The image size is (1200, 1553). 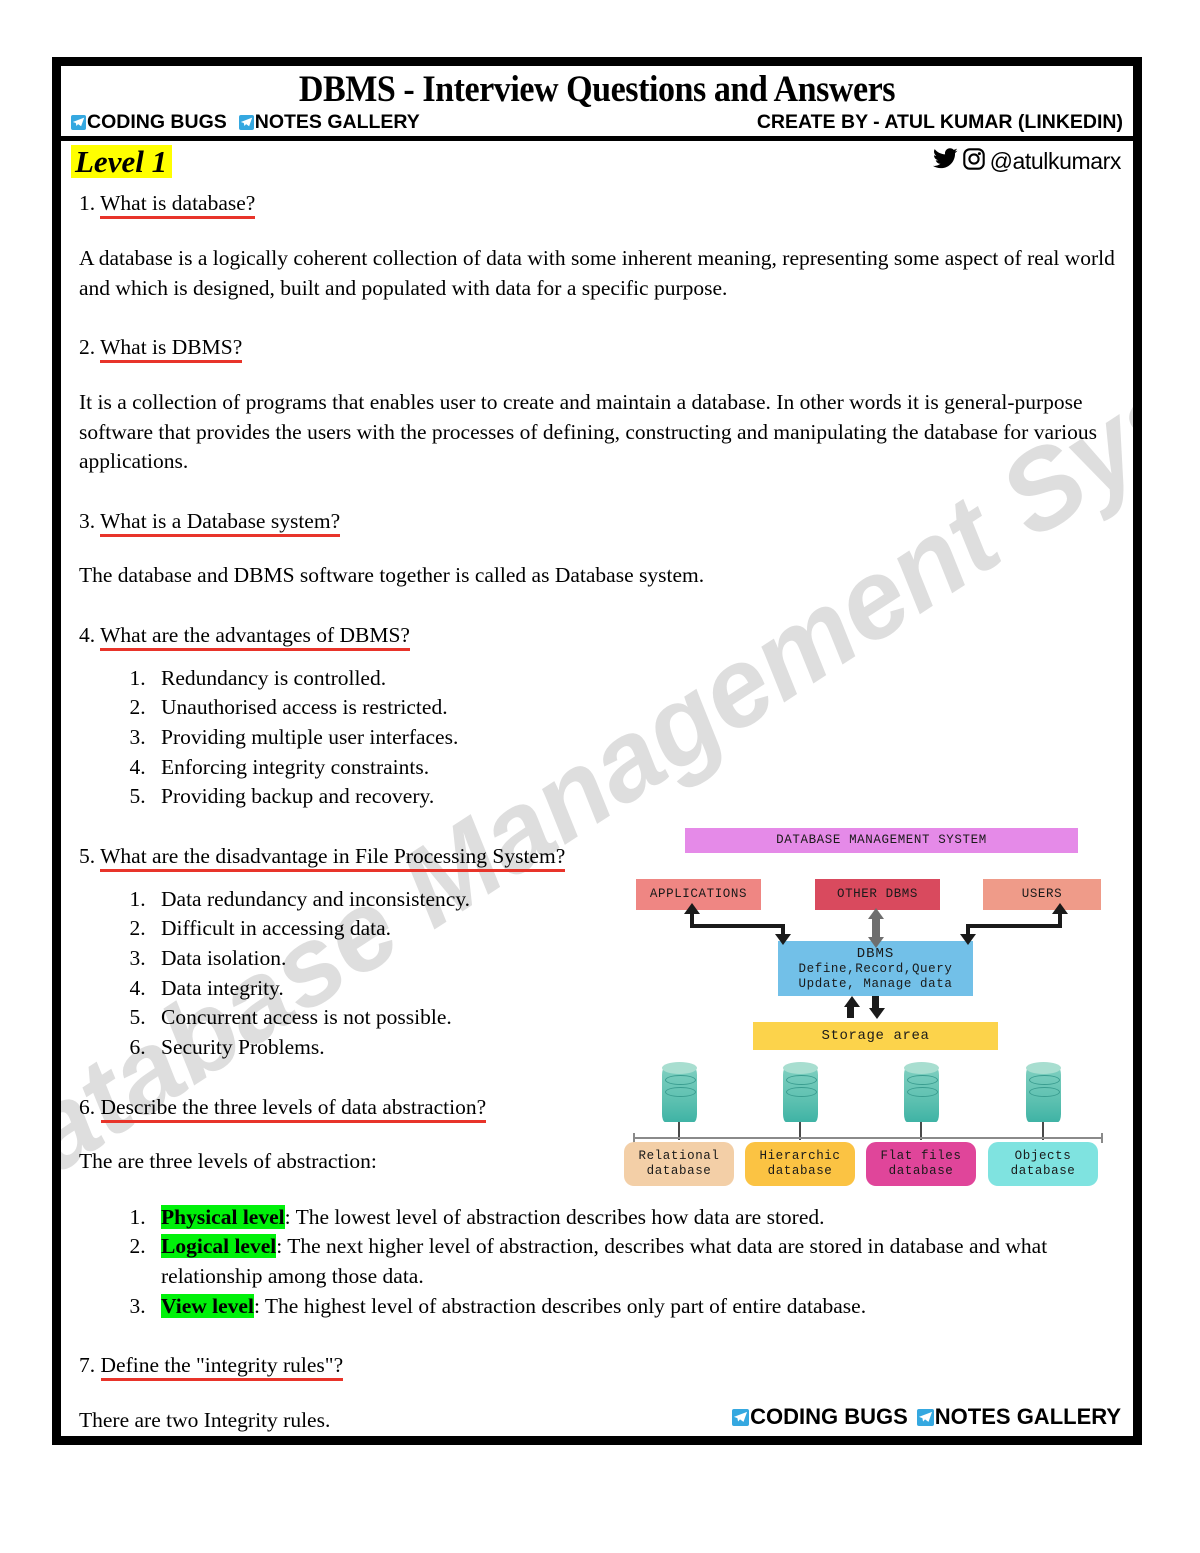 I want to click on arrow-applications-out, so click(x=783, y=940).